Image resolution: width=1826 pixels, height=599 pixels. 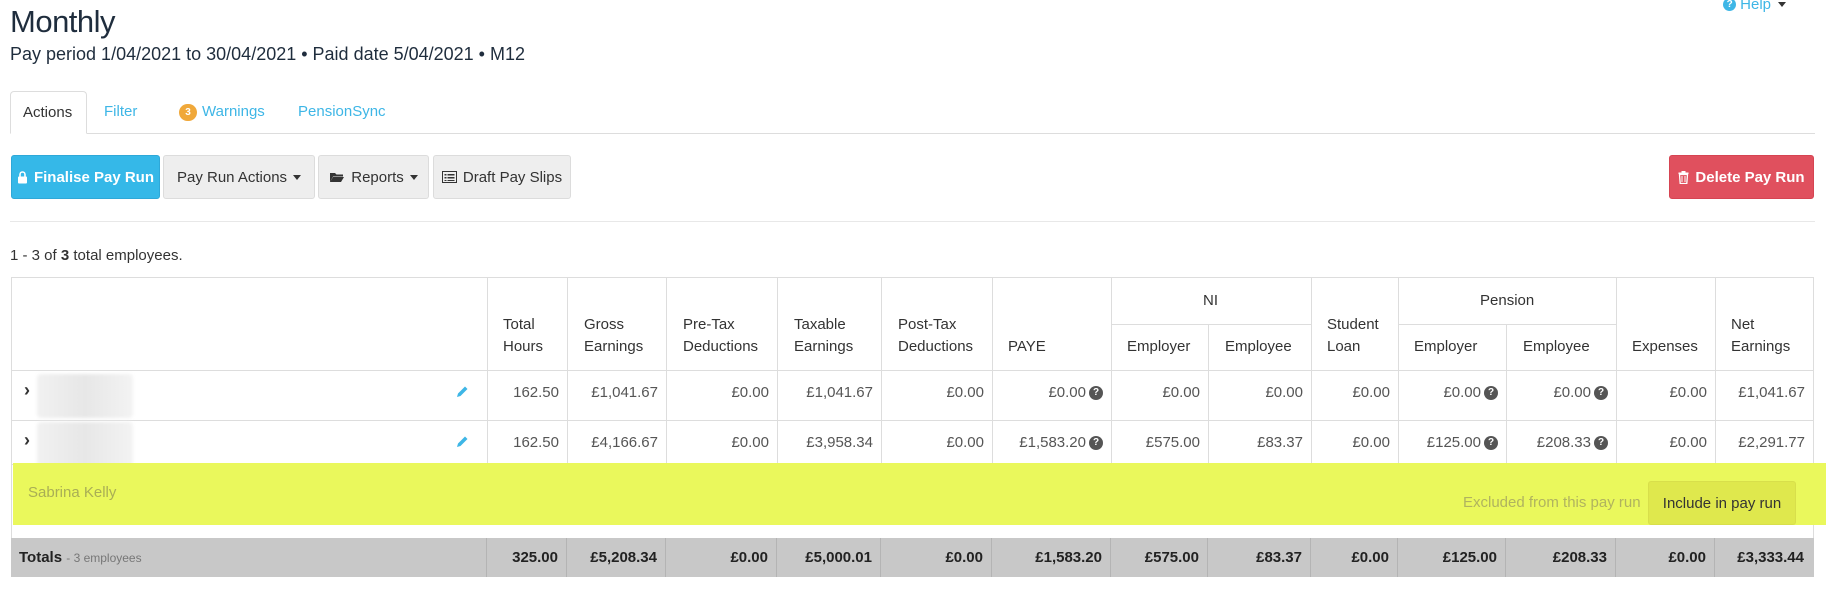 What do you see at coordinates (839, 392) in the screenshot?
I see `cell-taxable: £1,041.67` at bounding box center [839, 392].